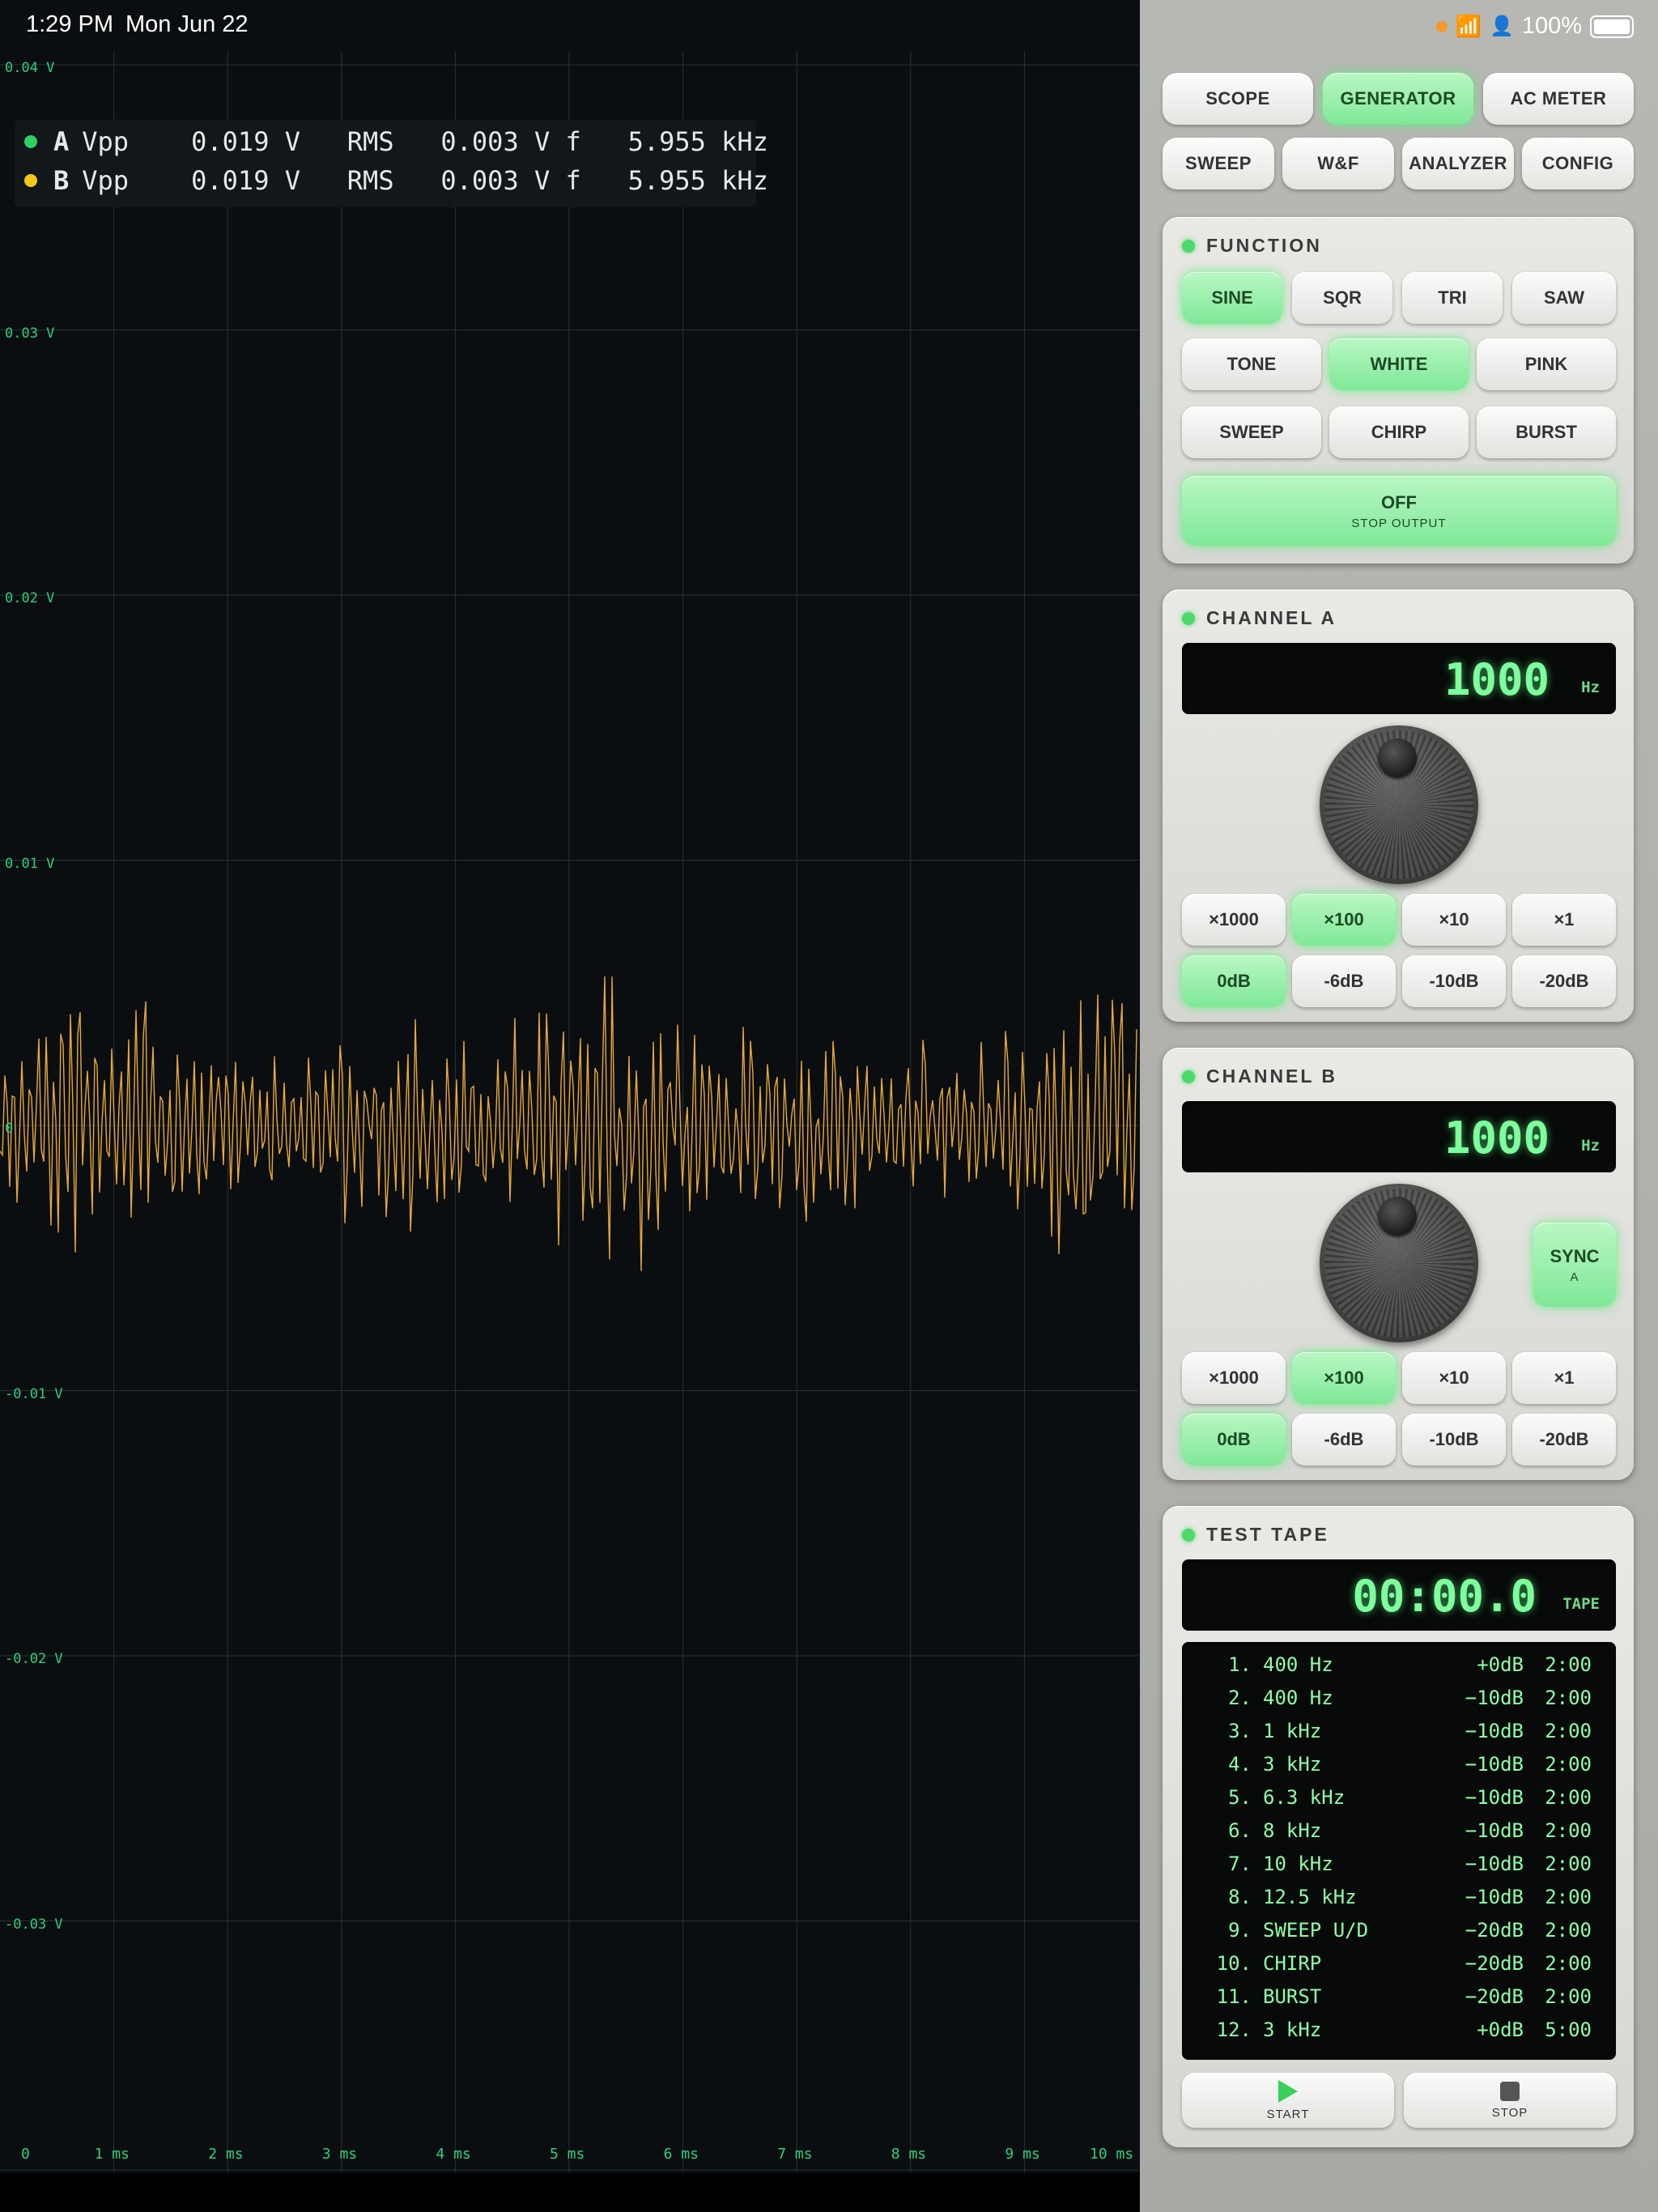 This screenshot has width=1658, height=2212. What do you see at coordinates (1399, 2030) in the screenshot?
I see `tape-track-row: 12. 3 kHz +0dB 5:00` at bounding box center [1399, 2030].